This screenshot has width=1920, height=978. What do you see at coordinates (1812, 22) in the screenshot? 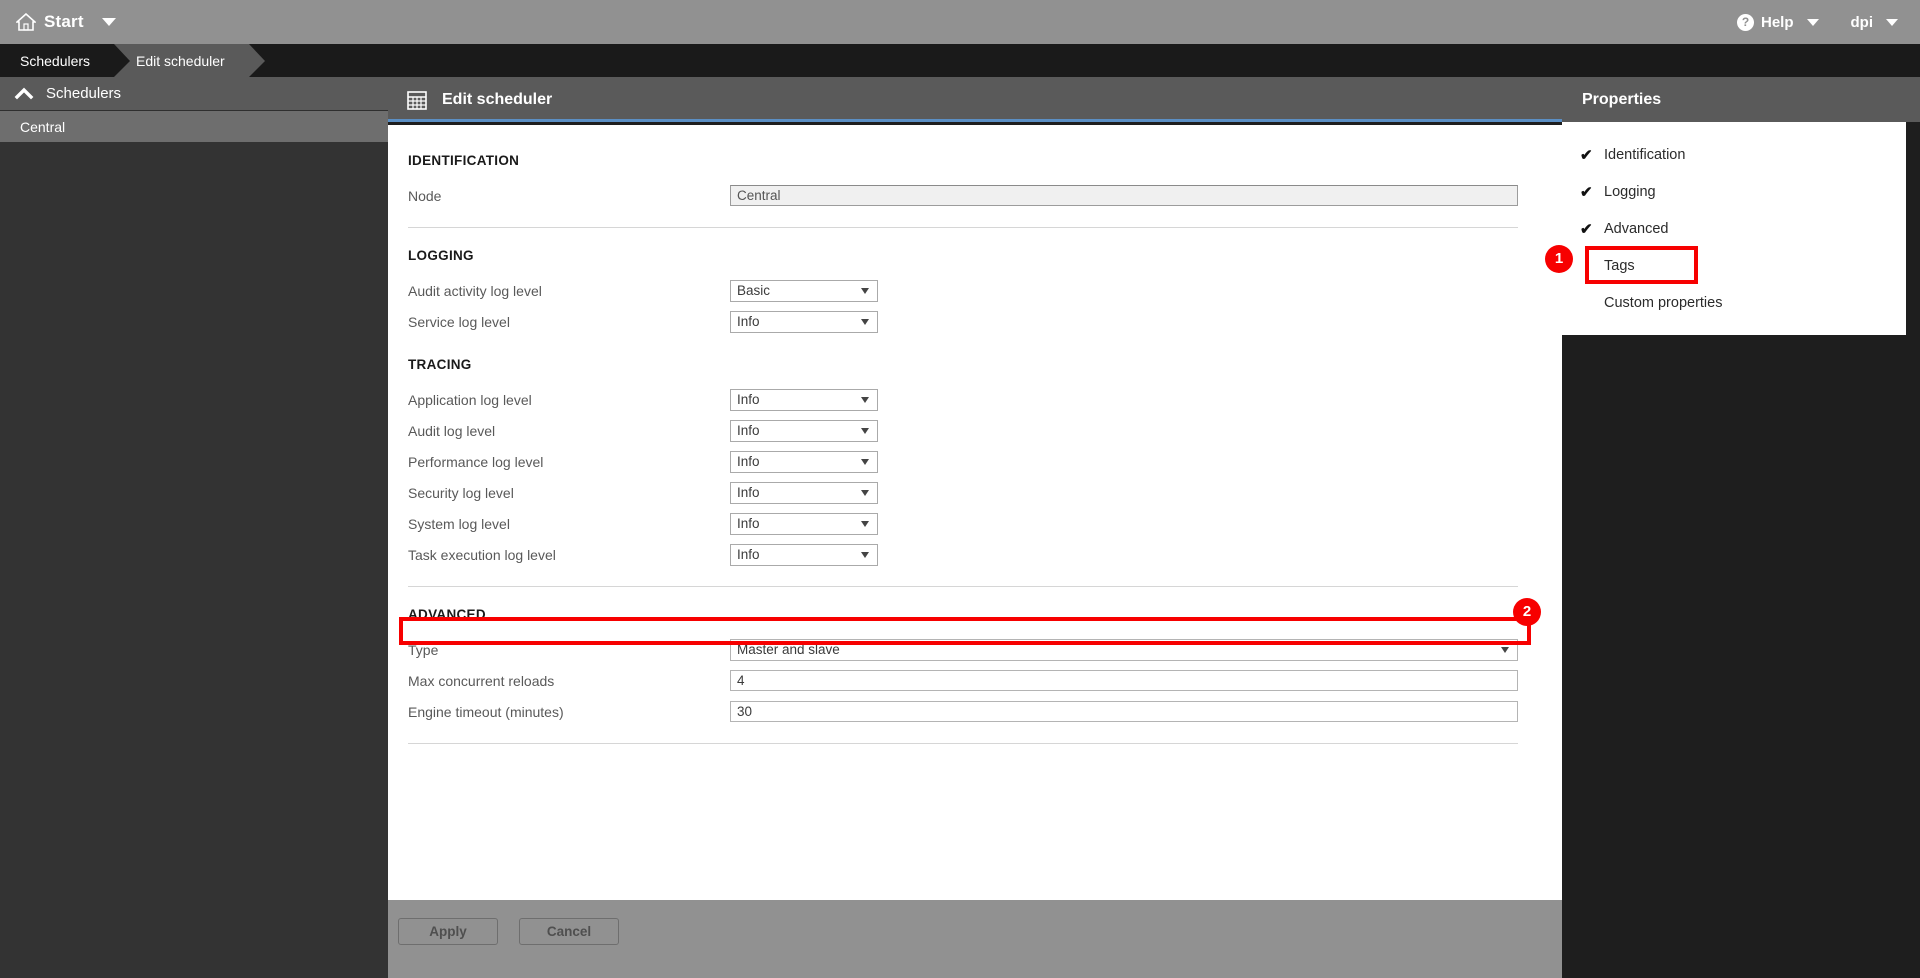
I see `help-chevron-down-icon` at bounding box center [1812, 22].